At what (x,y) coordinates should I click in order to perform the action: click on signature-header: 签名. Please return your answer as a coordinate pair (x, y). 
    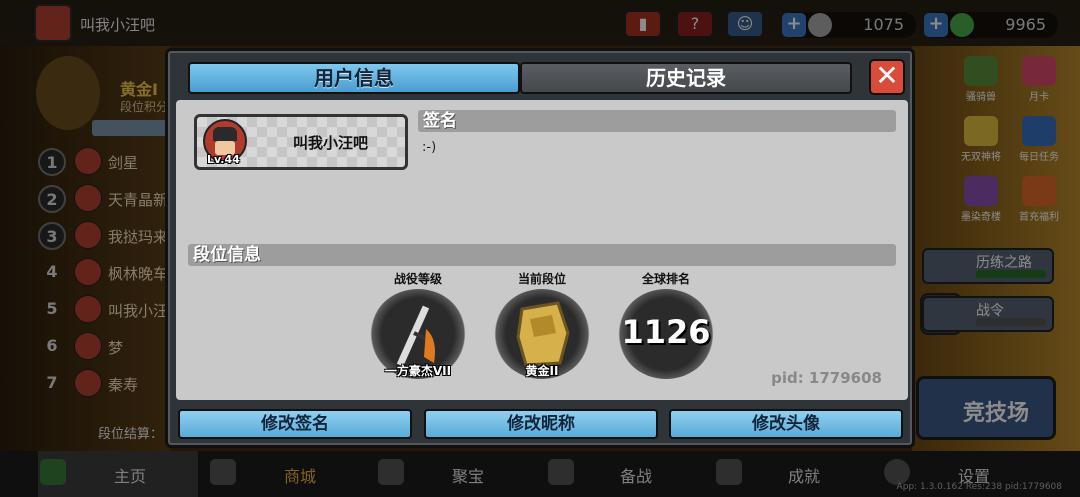
    Looking at the image, I should click on (657, 121).